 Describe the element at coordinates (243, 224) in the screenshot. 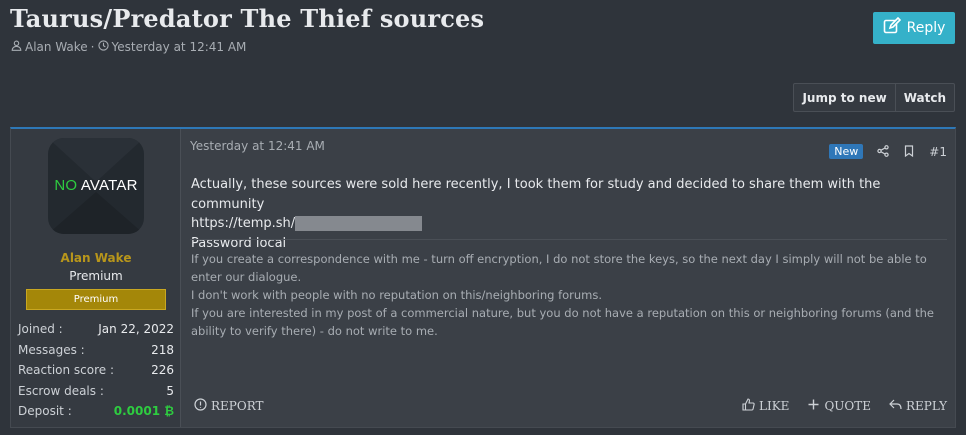

I see `post-link: https://temp.sh/` at that location.